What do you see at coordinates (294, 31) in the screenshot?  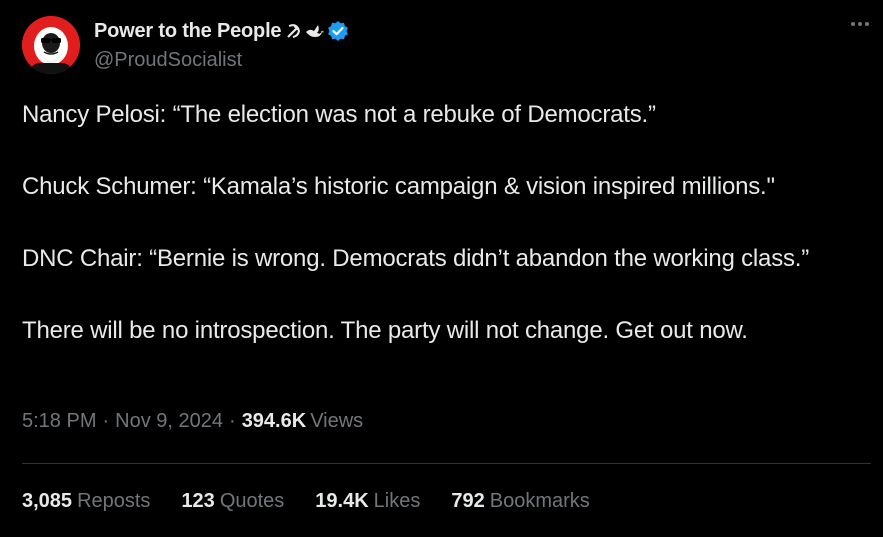 I see `hammer-sickle-icon` at bounding box center [294, 31].